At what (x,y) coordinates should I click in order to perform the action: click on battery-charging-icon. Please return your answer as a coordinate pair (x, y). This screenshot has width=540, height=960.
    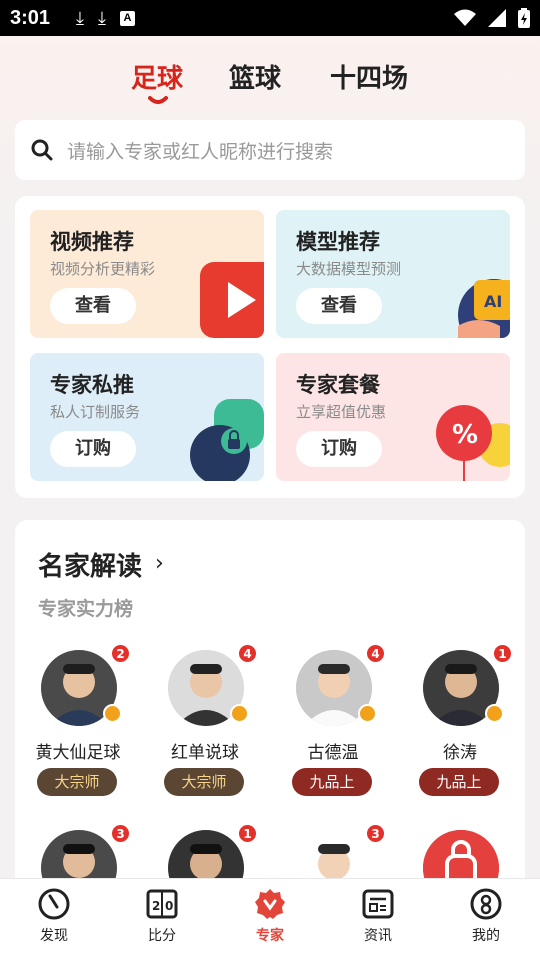
    Looking at the image, I should click on (524, 18).